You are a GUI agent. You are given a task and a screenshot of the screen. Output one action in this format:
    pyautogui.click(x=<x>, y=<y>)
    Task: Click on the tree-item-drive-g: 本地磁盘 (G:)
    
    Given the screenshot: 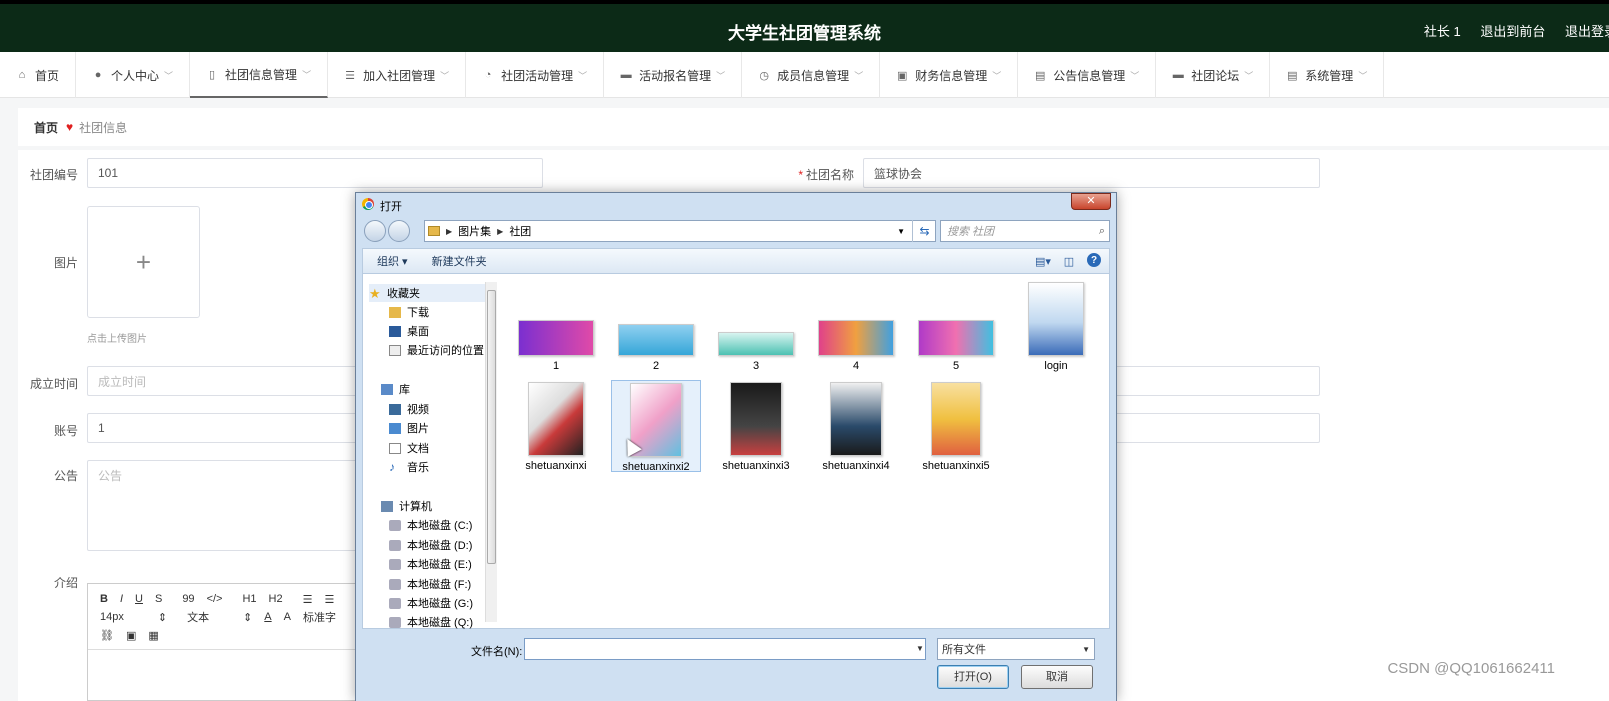 What is the action you would take?
    pyautogui.click(x=431, y=603)
    